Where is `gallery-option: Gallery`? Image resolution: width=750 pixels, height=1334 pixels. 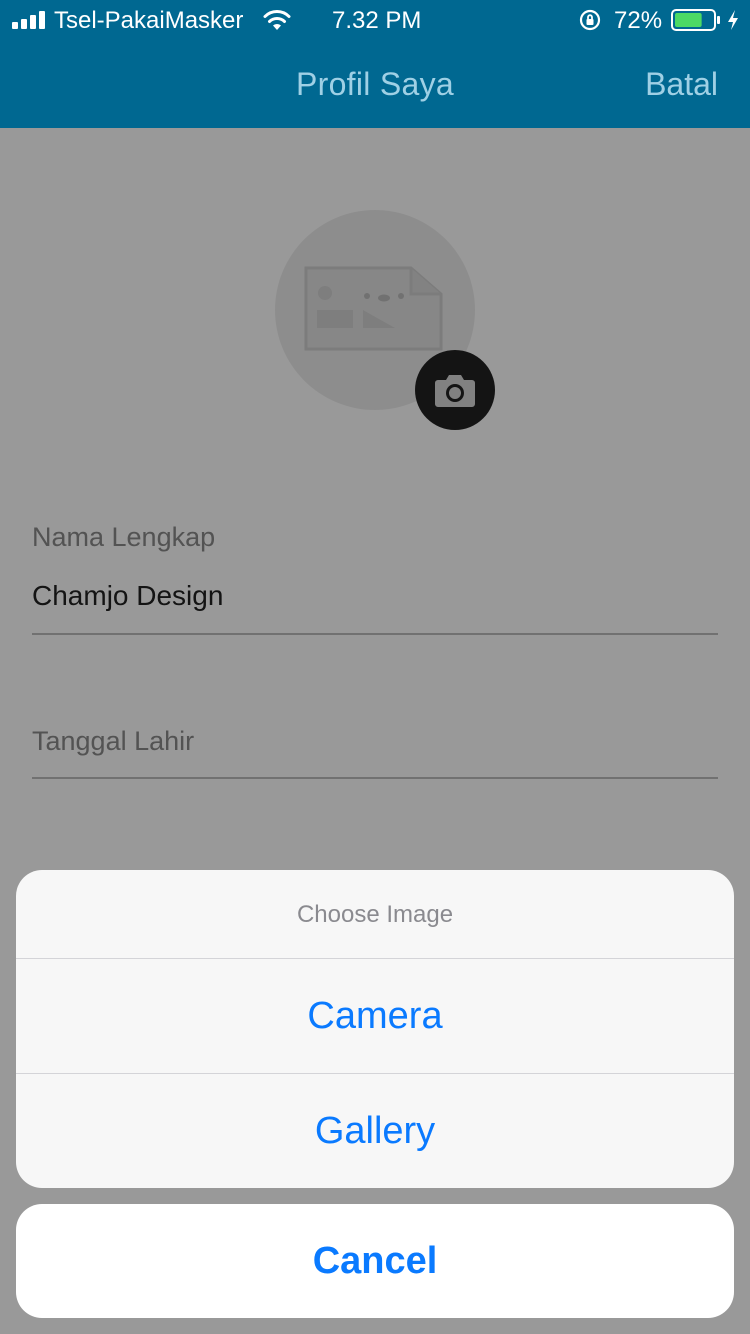 gallery-option: Gallery is located at coordinates (375, 1131).